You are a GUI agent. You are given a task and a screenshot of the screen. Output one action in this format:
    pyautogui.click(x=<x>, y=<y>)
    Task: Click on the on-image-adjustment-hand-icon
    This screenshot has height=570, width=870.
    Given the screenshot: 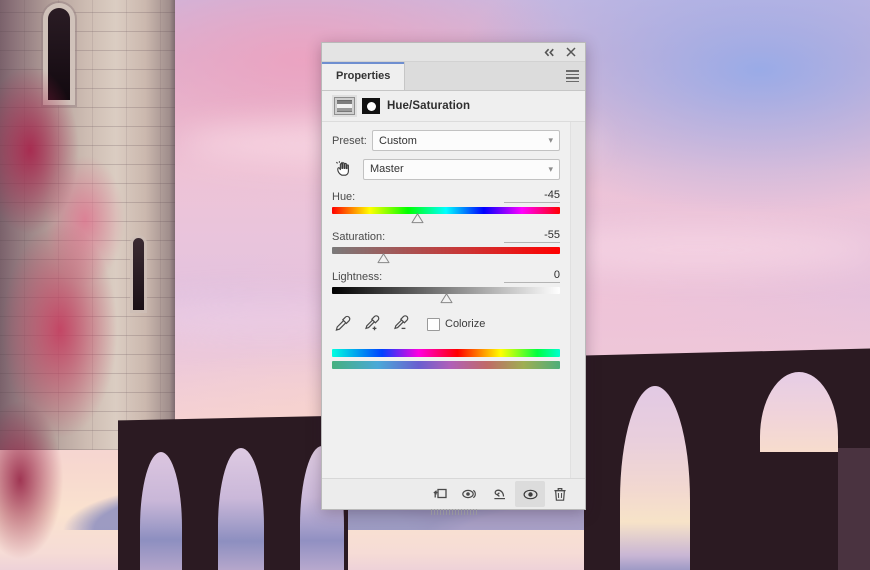 What is the action you would take?
    pyautogui.click(x=343, y=169)
    